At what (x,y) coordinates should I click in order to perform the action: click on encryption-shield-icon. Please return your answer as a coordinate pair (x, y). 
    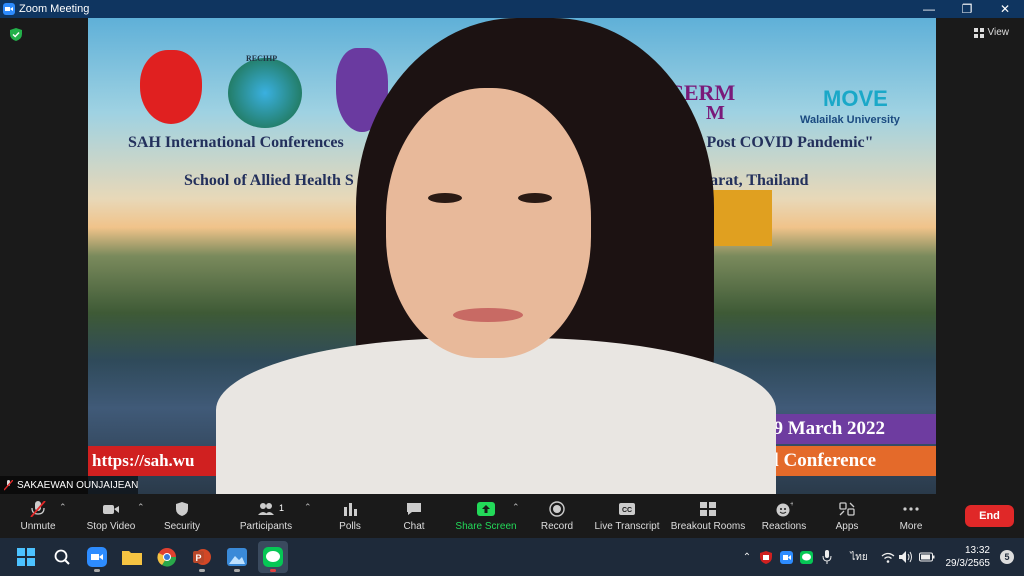
    Looking at the image, I should click on (16, 34).